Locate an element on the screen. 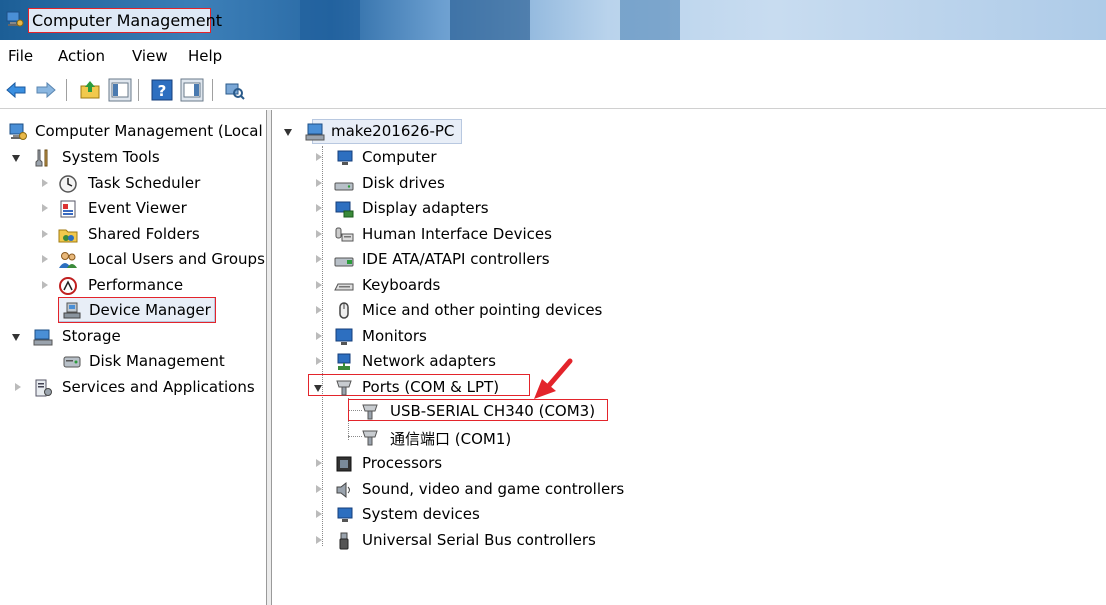 The image size is (1106, 605). tree-item-label: Monitors is located at coordinates (394, 336).